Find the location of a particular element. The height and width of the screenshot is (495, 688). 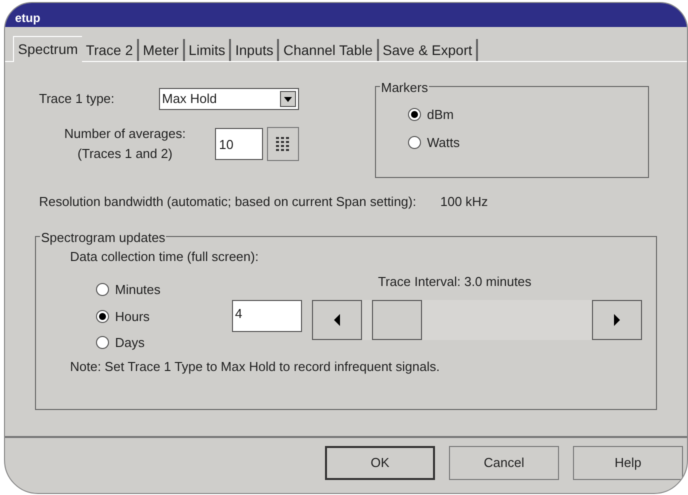

radio-label: Watts is located at coordinates (443, 143).